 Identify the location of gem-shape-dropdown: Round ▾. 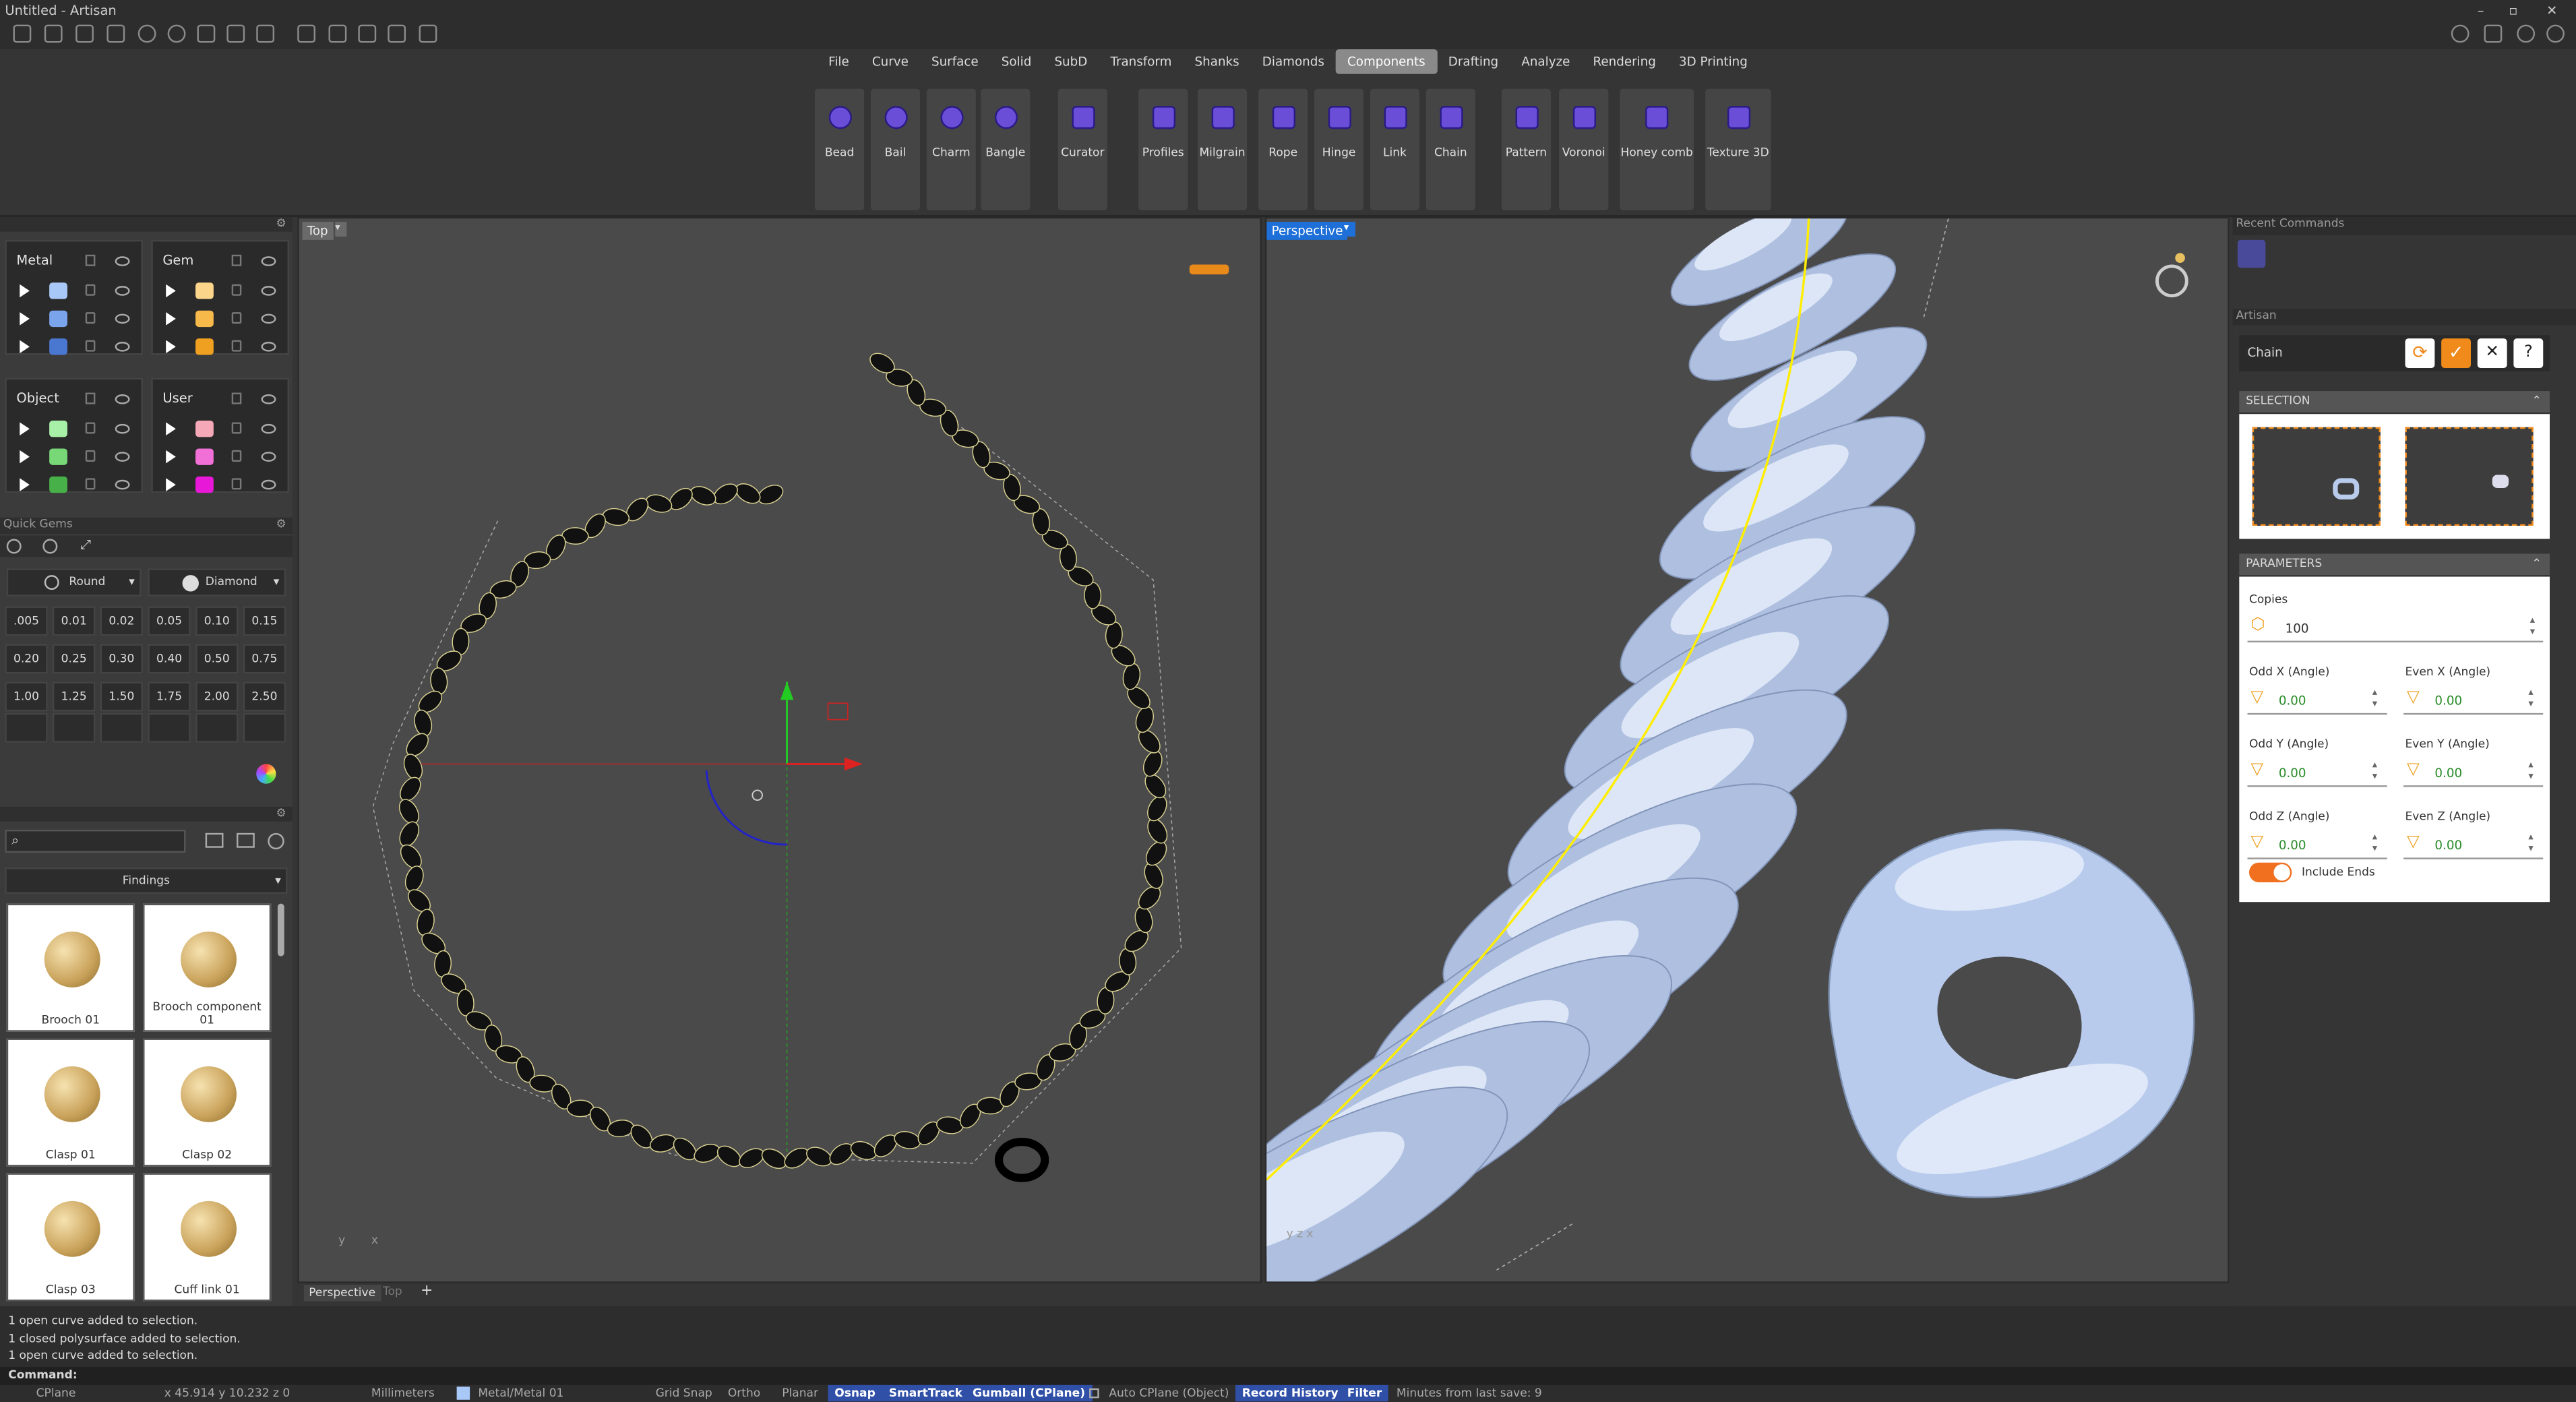
(74, 583).